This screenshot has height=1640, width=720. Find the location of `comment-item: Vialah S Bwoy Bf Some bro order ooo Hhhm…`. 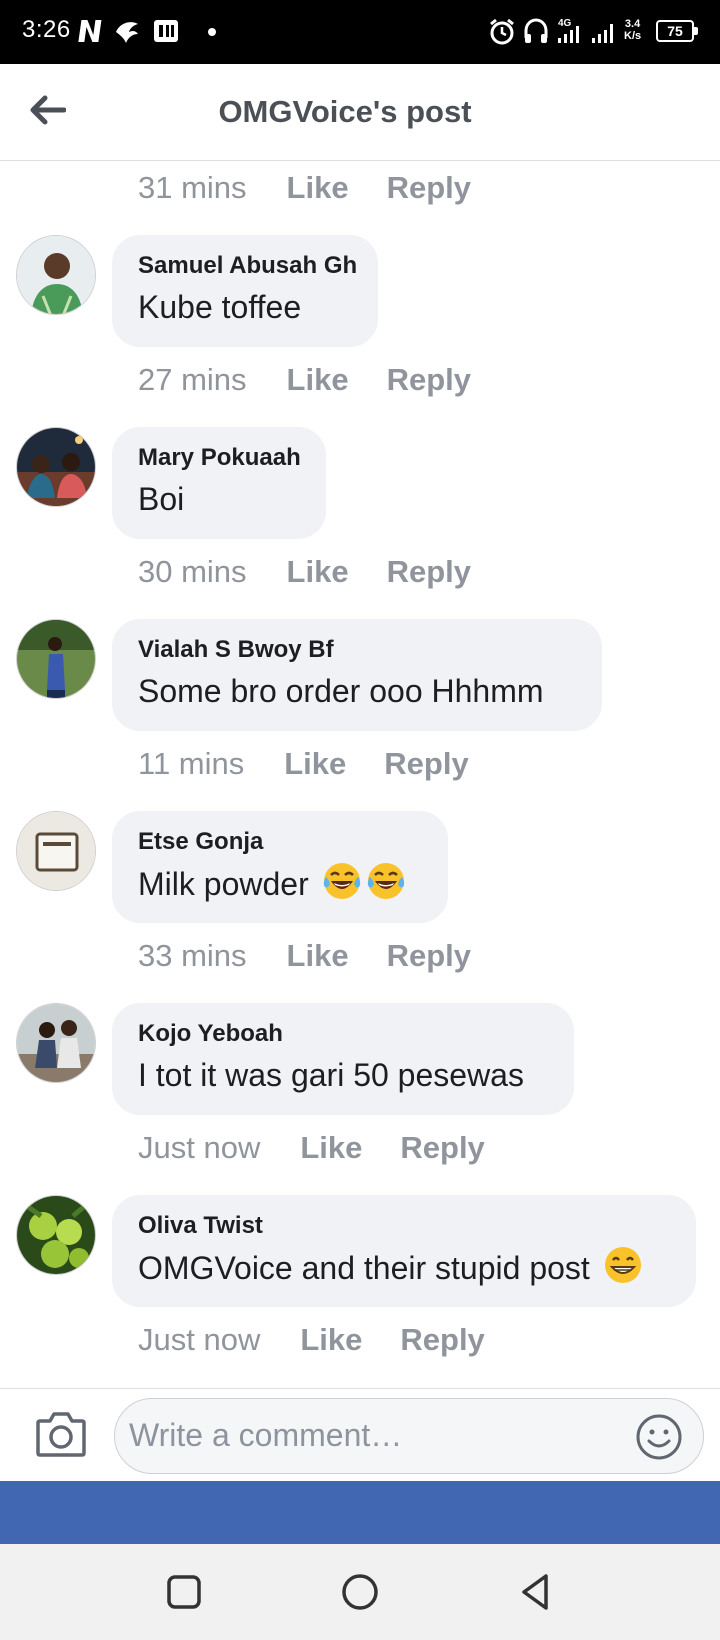

comment-item: Vialah S Bwoy Bf Some bro order ooo Hhhm… is located at coordinates (360, 675).